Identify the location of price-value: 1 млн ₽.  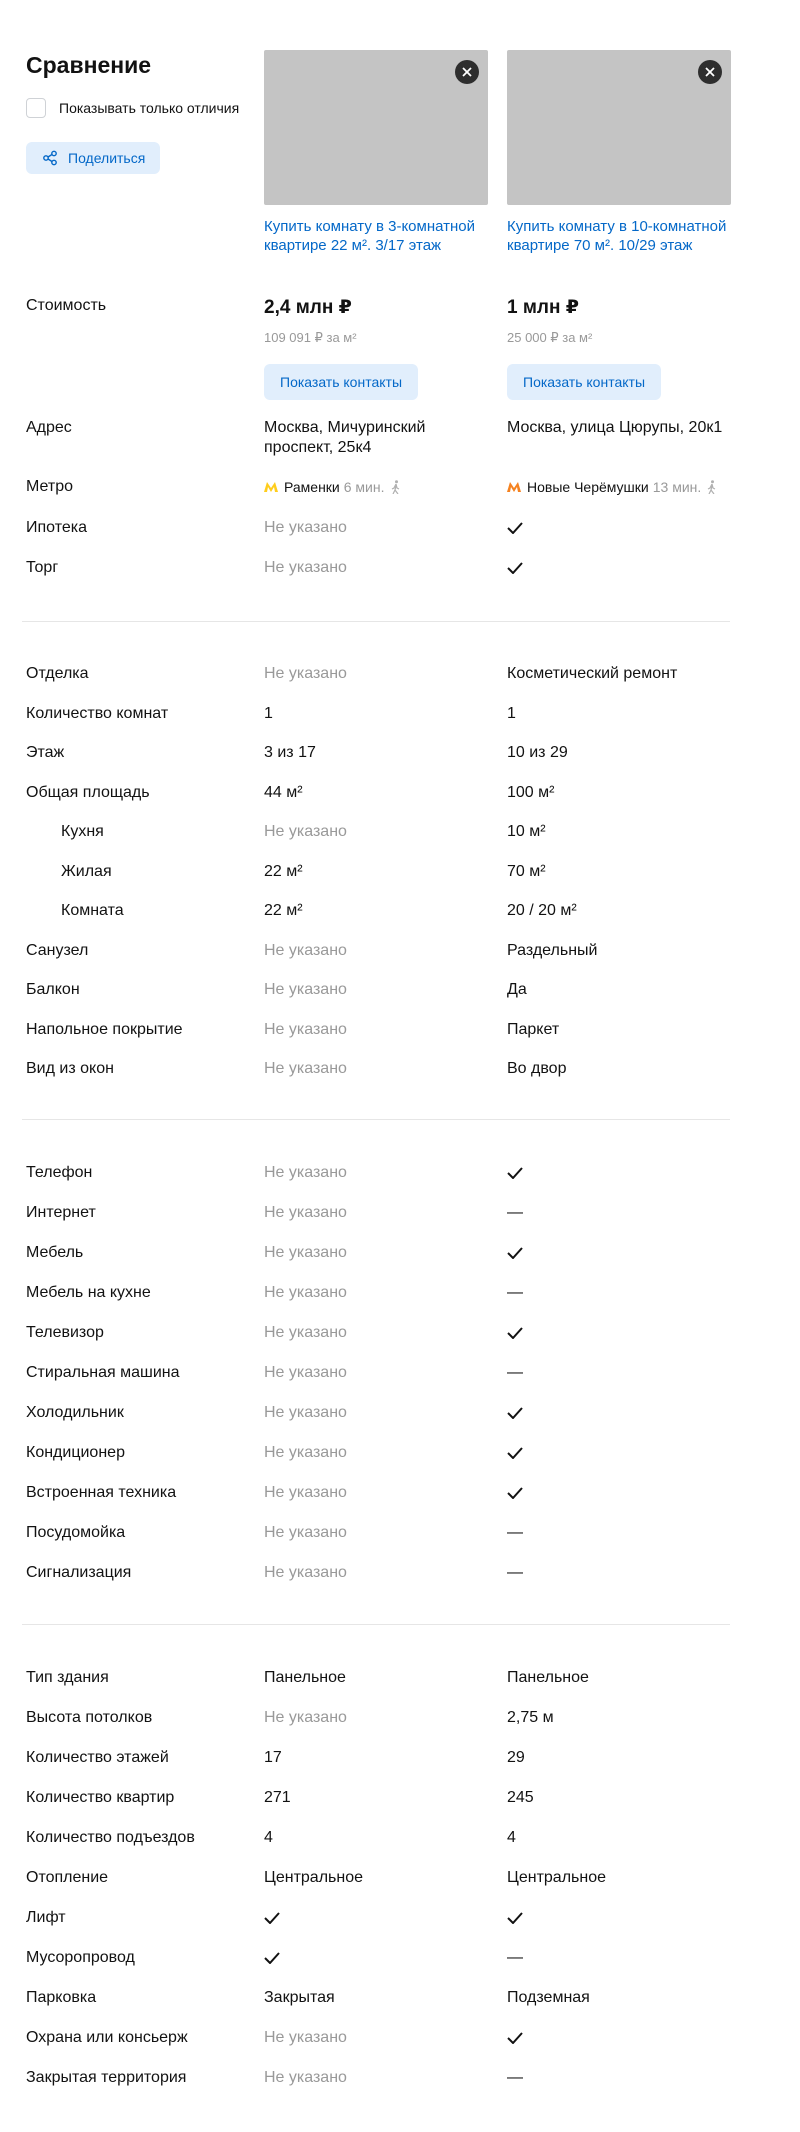
(543, 307).